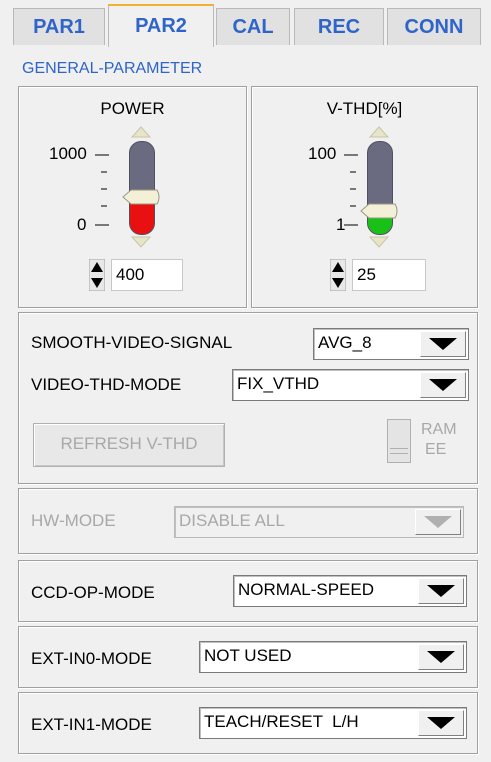 The image size is (491, 762). What do you see at coordinates (106, 384) in the screenshot?
I see `video-thd-mode-label: VIDEO-THD-MODE` at bounding box center [106, 384].